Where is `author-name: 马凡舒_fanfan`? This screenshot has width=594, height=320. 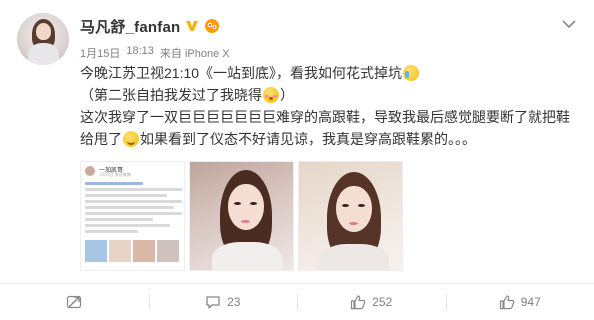
author-name: 马凡舒_fanfan is located at coordinates (130, 26).